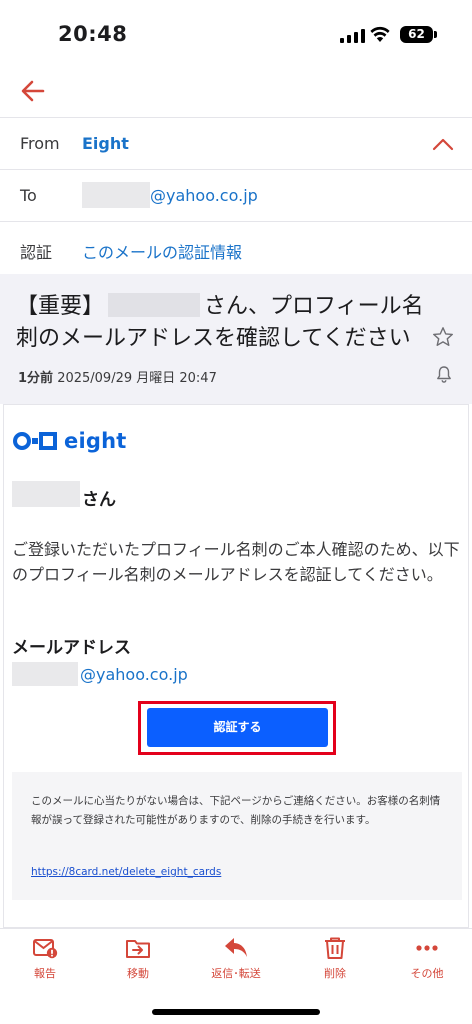  I want to click on meta-datetime: 2025/09/29 月曜日 20:47, so click(137, 378).